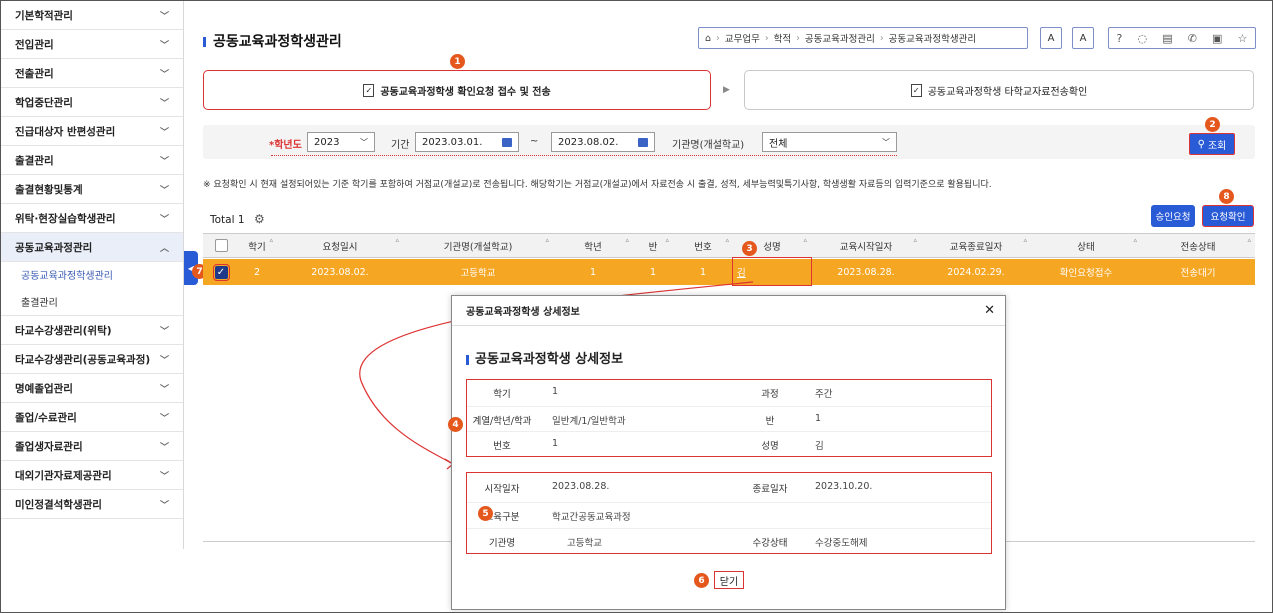 The height and width of the screenshot is (613, 1273). Describe the element at coordinates (1051, 38) in the screenshot. I see `font-size-decrease-button: A` at that location.